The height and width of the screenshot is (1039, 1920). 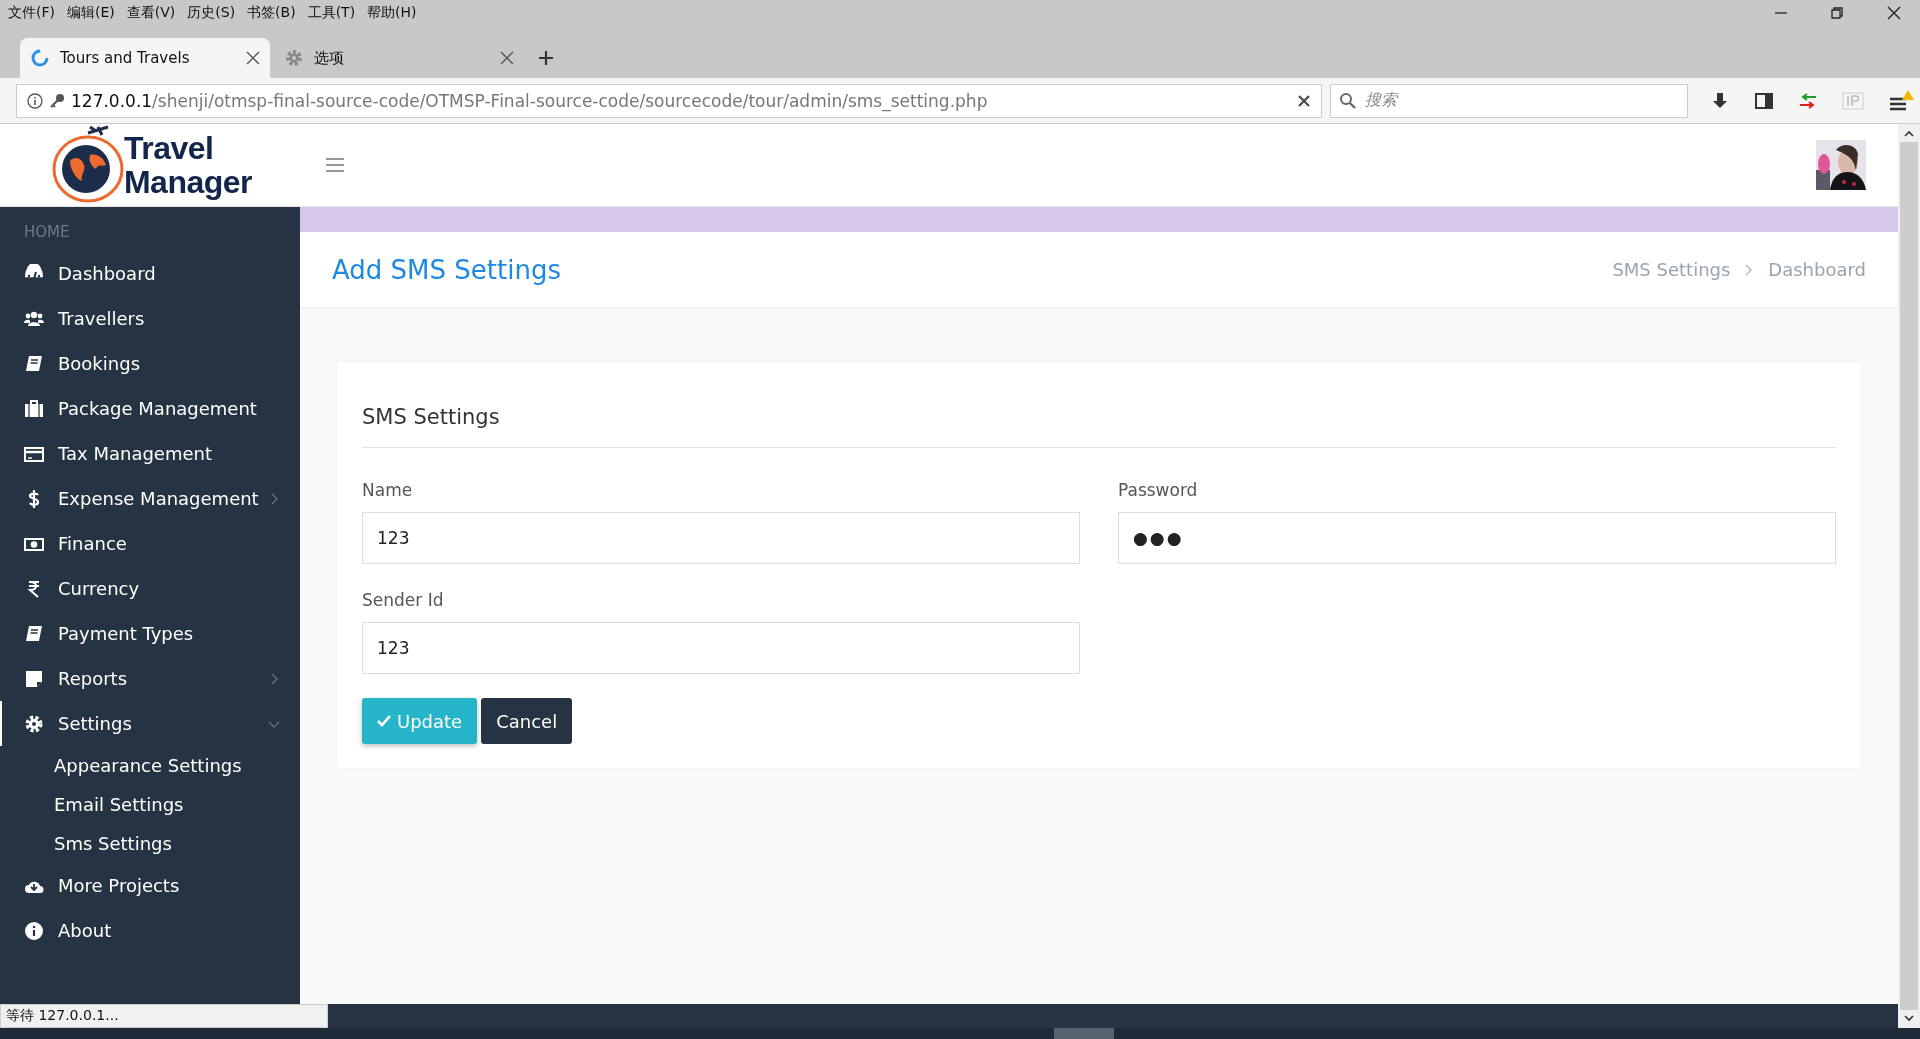 What do you see at coordinates (150, 408) in the screenshot?
I see `sidebar-item: Package Management` at bounding box center [150, 408].